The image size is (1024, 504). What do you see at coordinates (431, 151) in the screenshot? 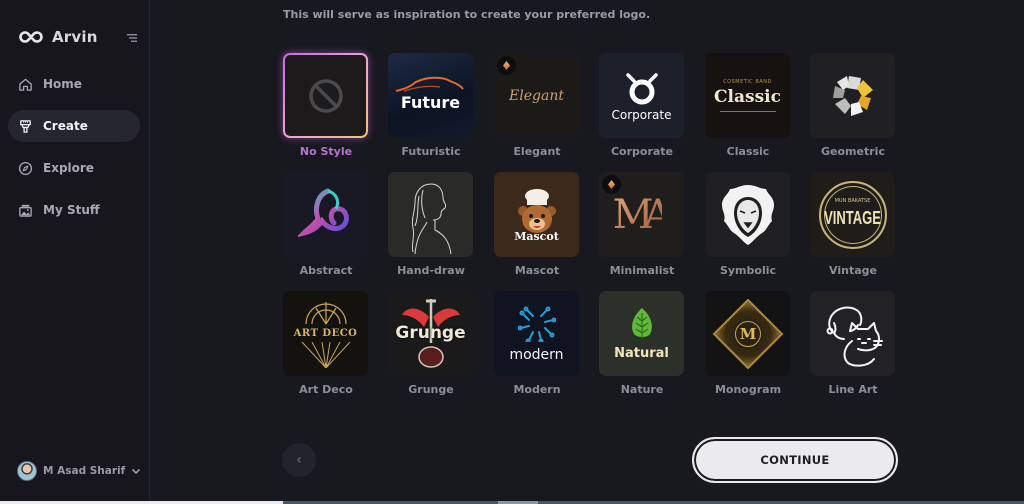
I see `style-label: Futuristic` at bounding box center [431, 151].